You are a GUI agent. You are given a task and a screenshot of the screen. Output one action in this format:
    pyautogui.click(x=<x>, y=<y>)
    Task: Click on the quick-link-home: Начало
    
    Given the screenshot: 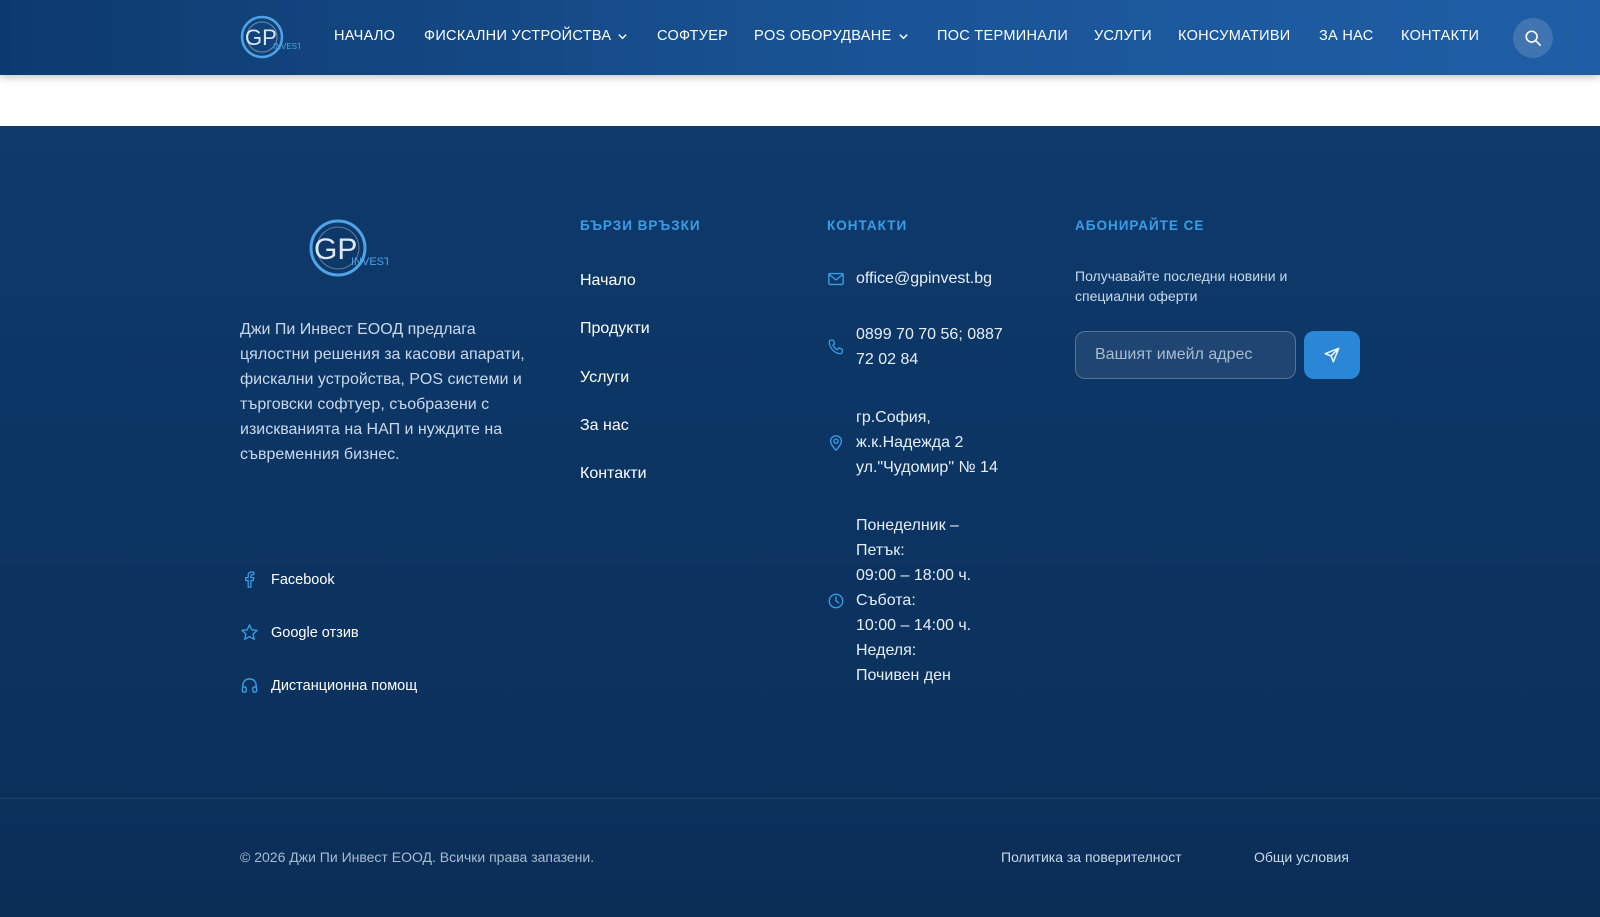 What is the action you would take?
    pyautogui.click(x=608, y=281)
    